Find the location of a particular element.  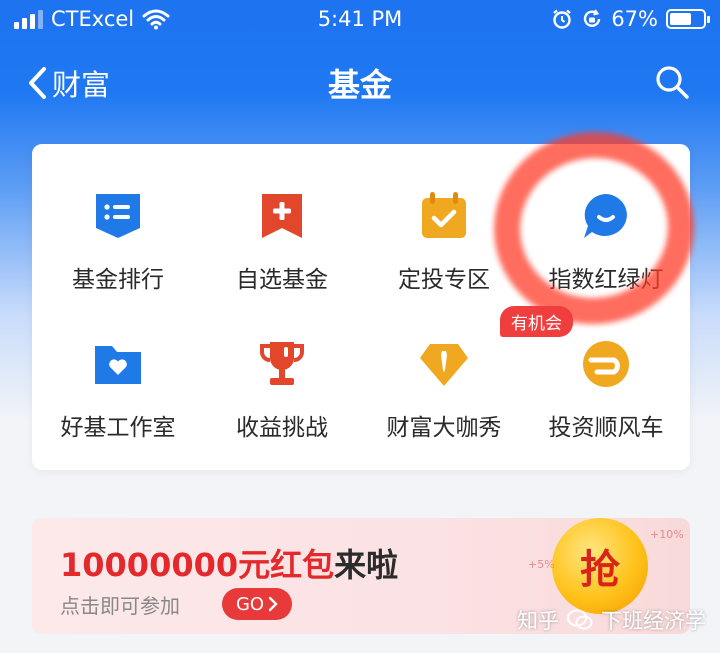

opportunity-badge: 有机会 is located at coordinates (536, 321).